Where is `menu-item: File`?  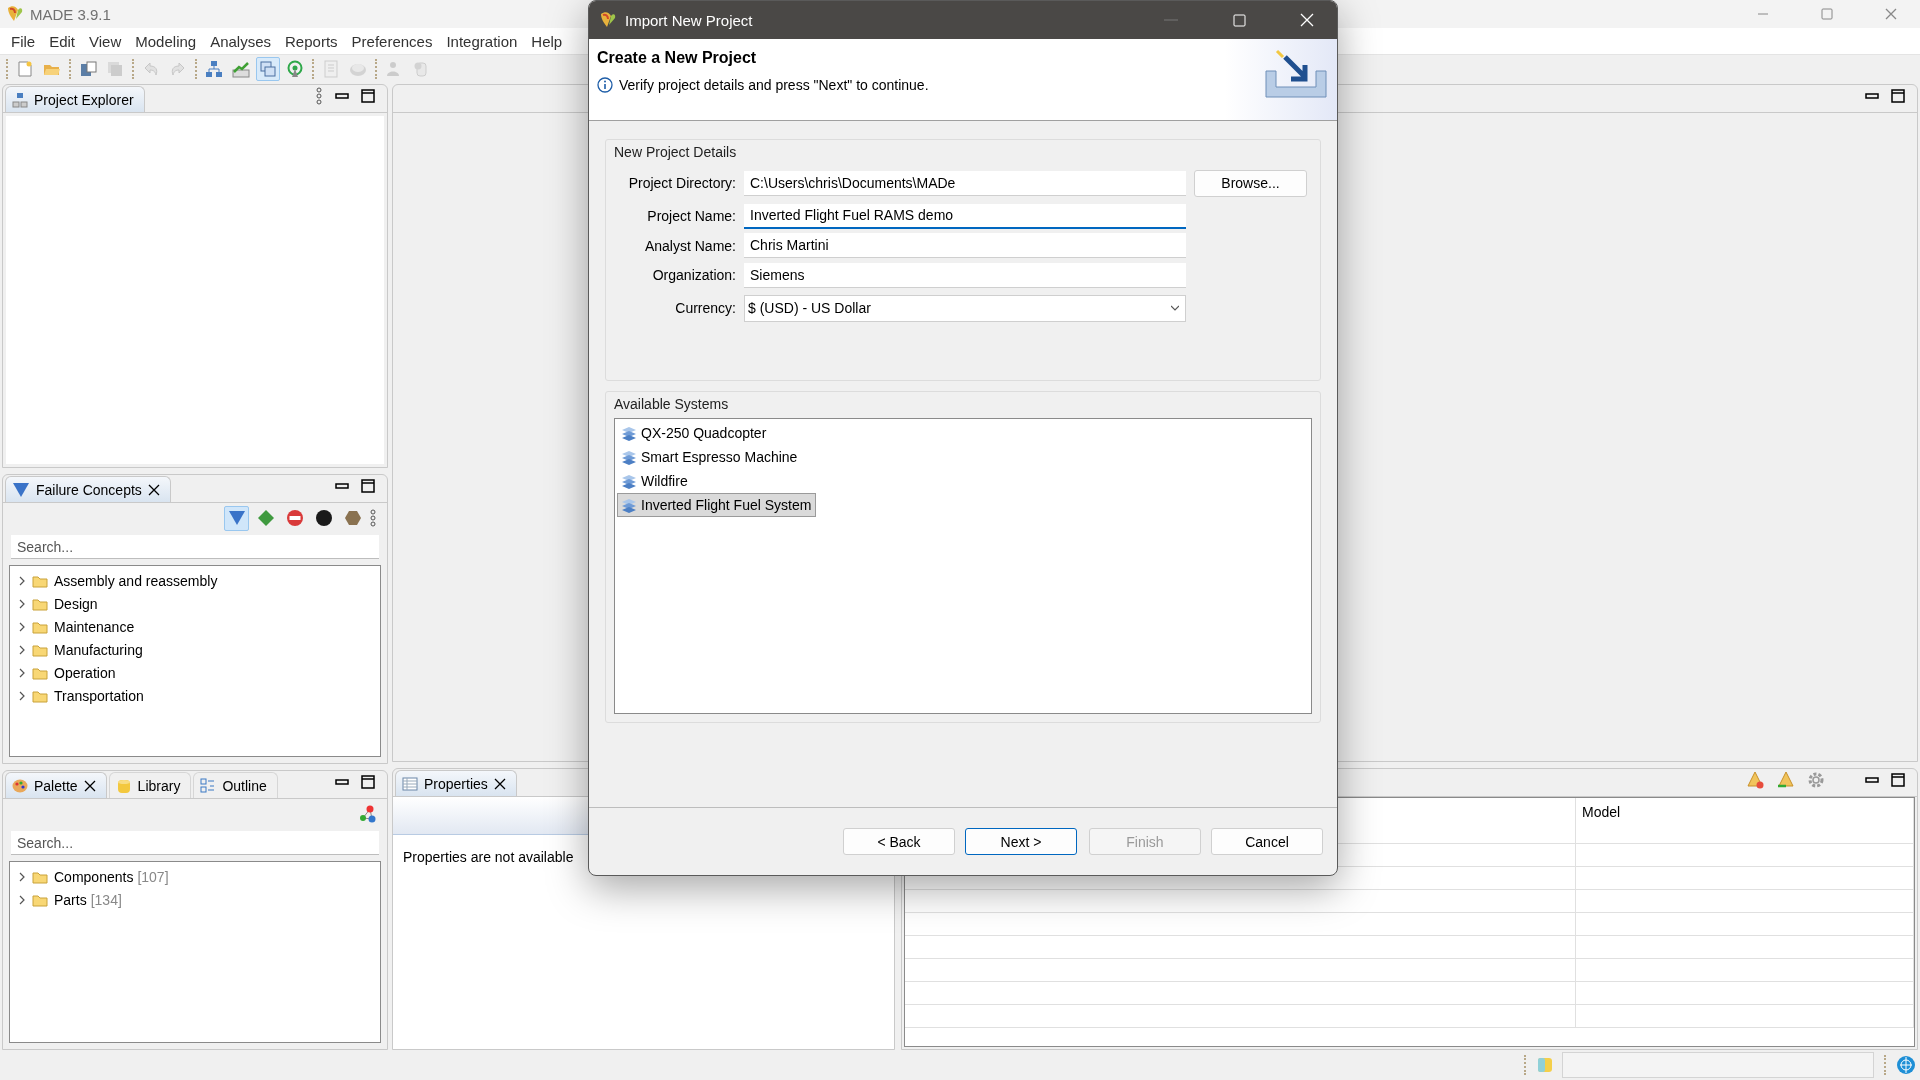
menu-item: File is located at coordinates (23, 41).